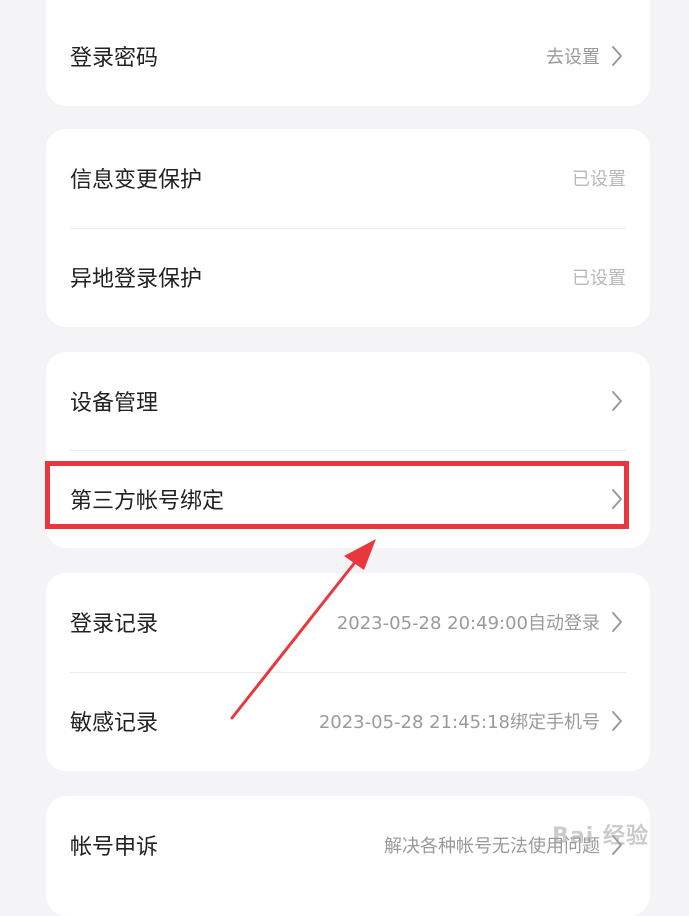 The image size is (689, 916). What do you see at coordinates (114, 58) in the screenshot?
I see `row-label: 登录密码` at bounding box center [114, 58].